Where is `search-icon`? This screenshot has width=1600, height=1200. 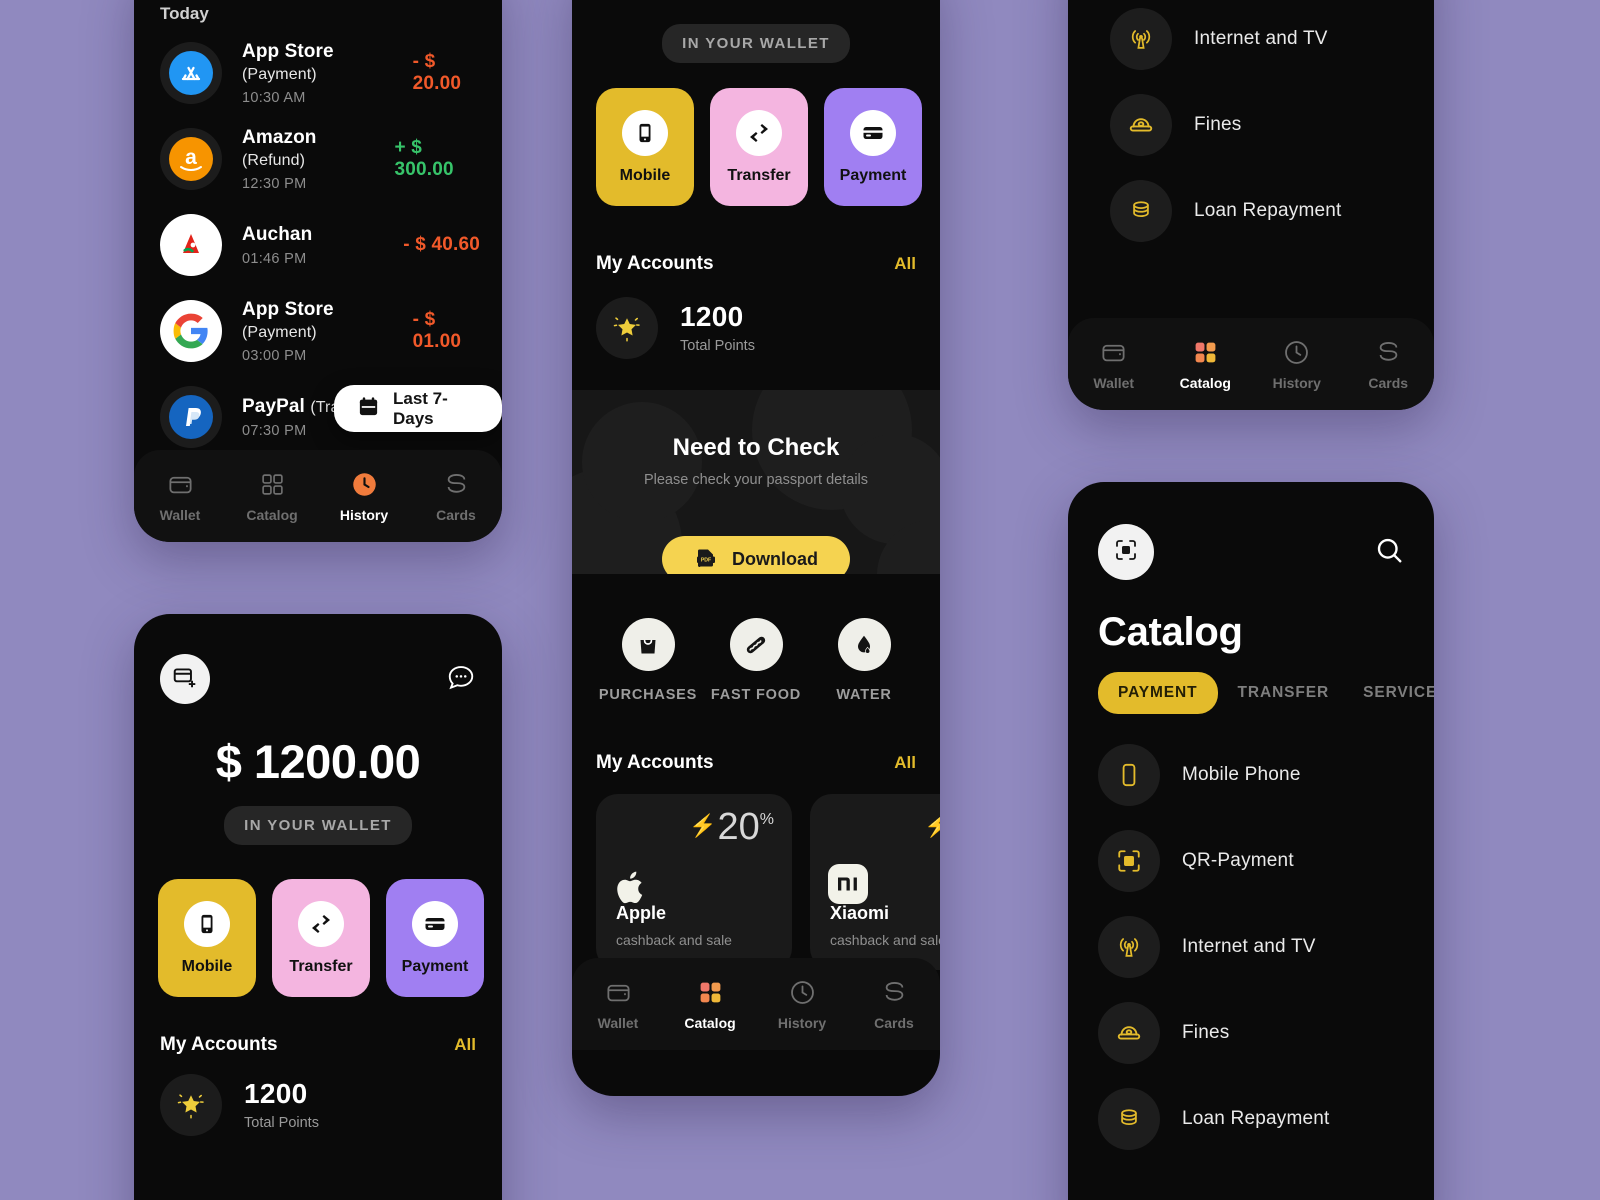 search-icon is located at coordinates (1389, 553).